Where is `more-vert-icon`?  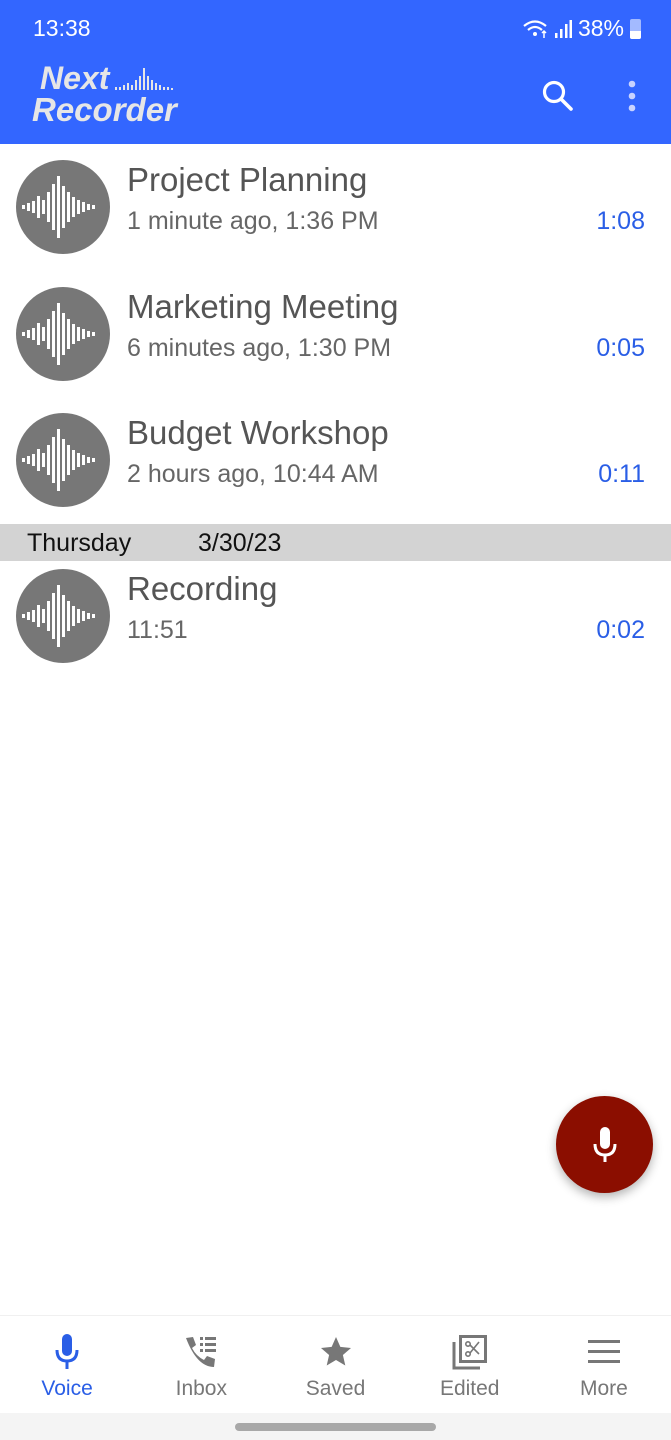
more-vert-icon is located at coordinates (632, 96).